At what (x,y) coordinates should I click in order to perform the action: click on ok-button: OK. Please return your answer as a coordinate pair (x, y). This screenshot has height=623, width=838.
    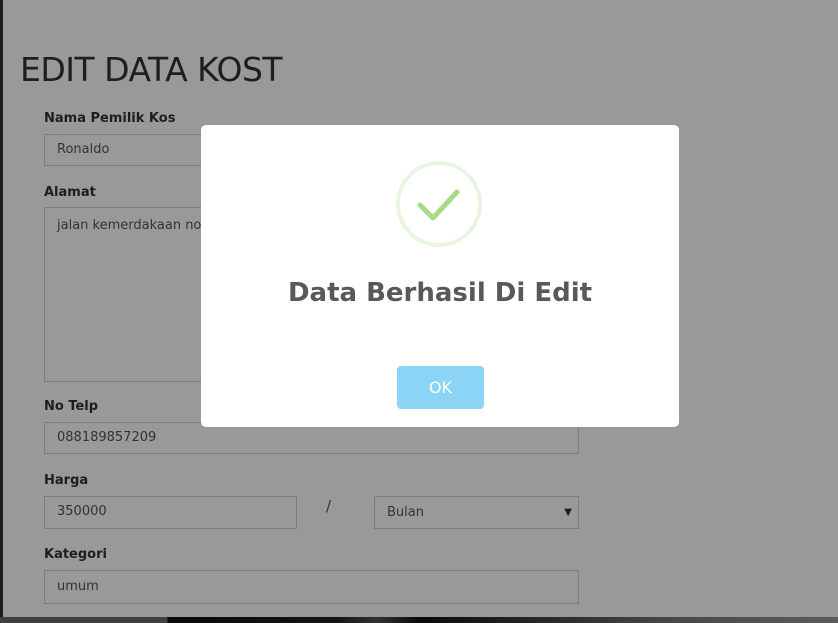
    Looking at the image, I should click on (440, 387).